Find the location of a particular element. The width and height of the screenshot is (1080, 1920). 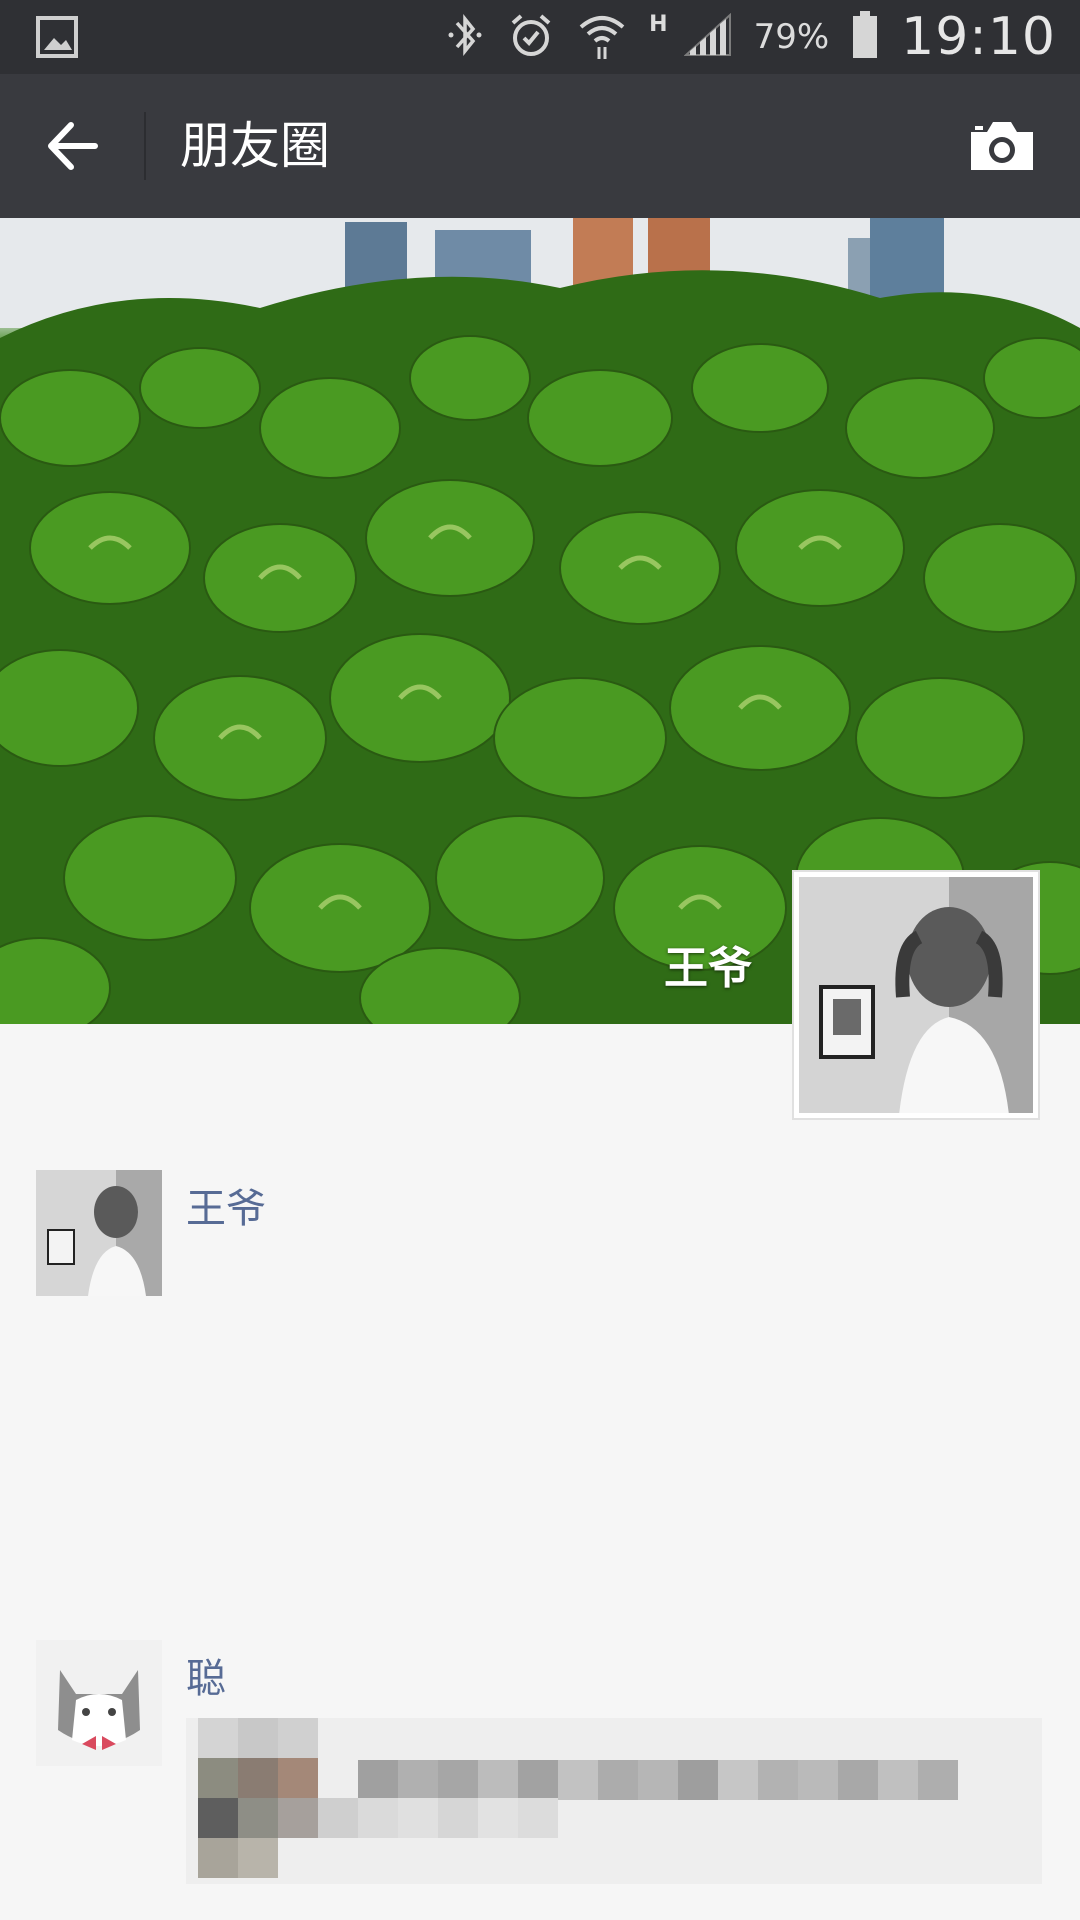

blurred-post-content is located at coordinates (614, 1801).